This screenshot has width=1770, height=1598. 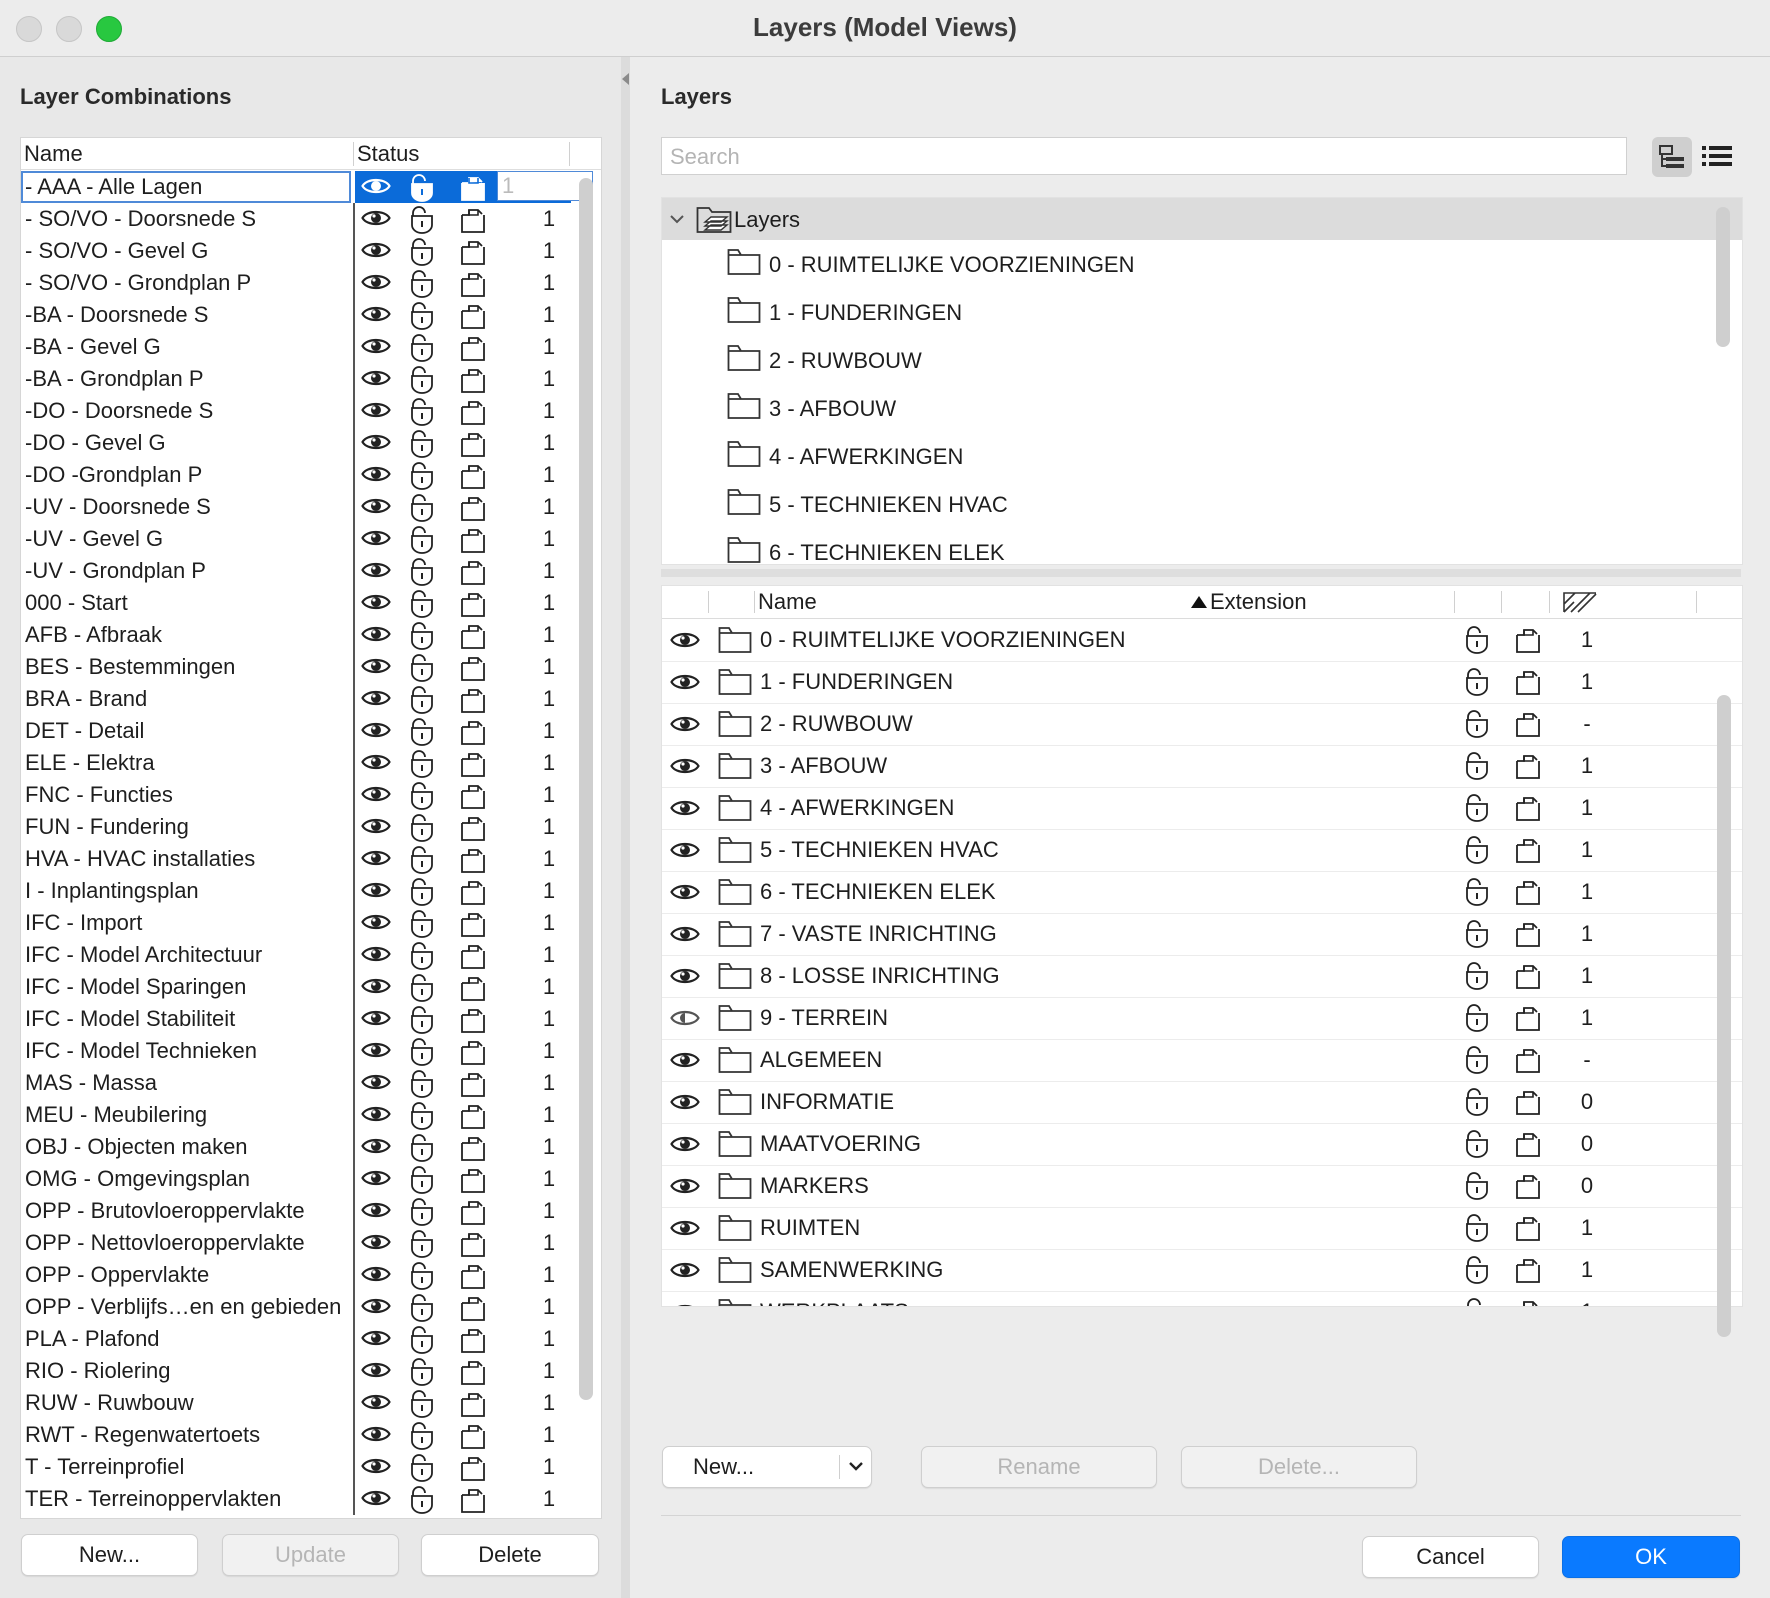 What do you see at coordinates (388, 154) in the screenshot?
I see `column-header-status: Status` at bounding box center [388, 154].